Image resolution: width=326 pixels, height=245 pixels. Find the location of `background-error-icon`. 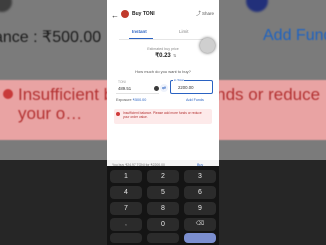

background-error-icon is located at coordinates (8, 94).